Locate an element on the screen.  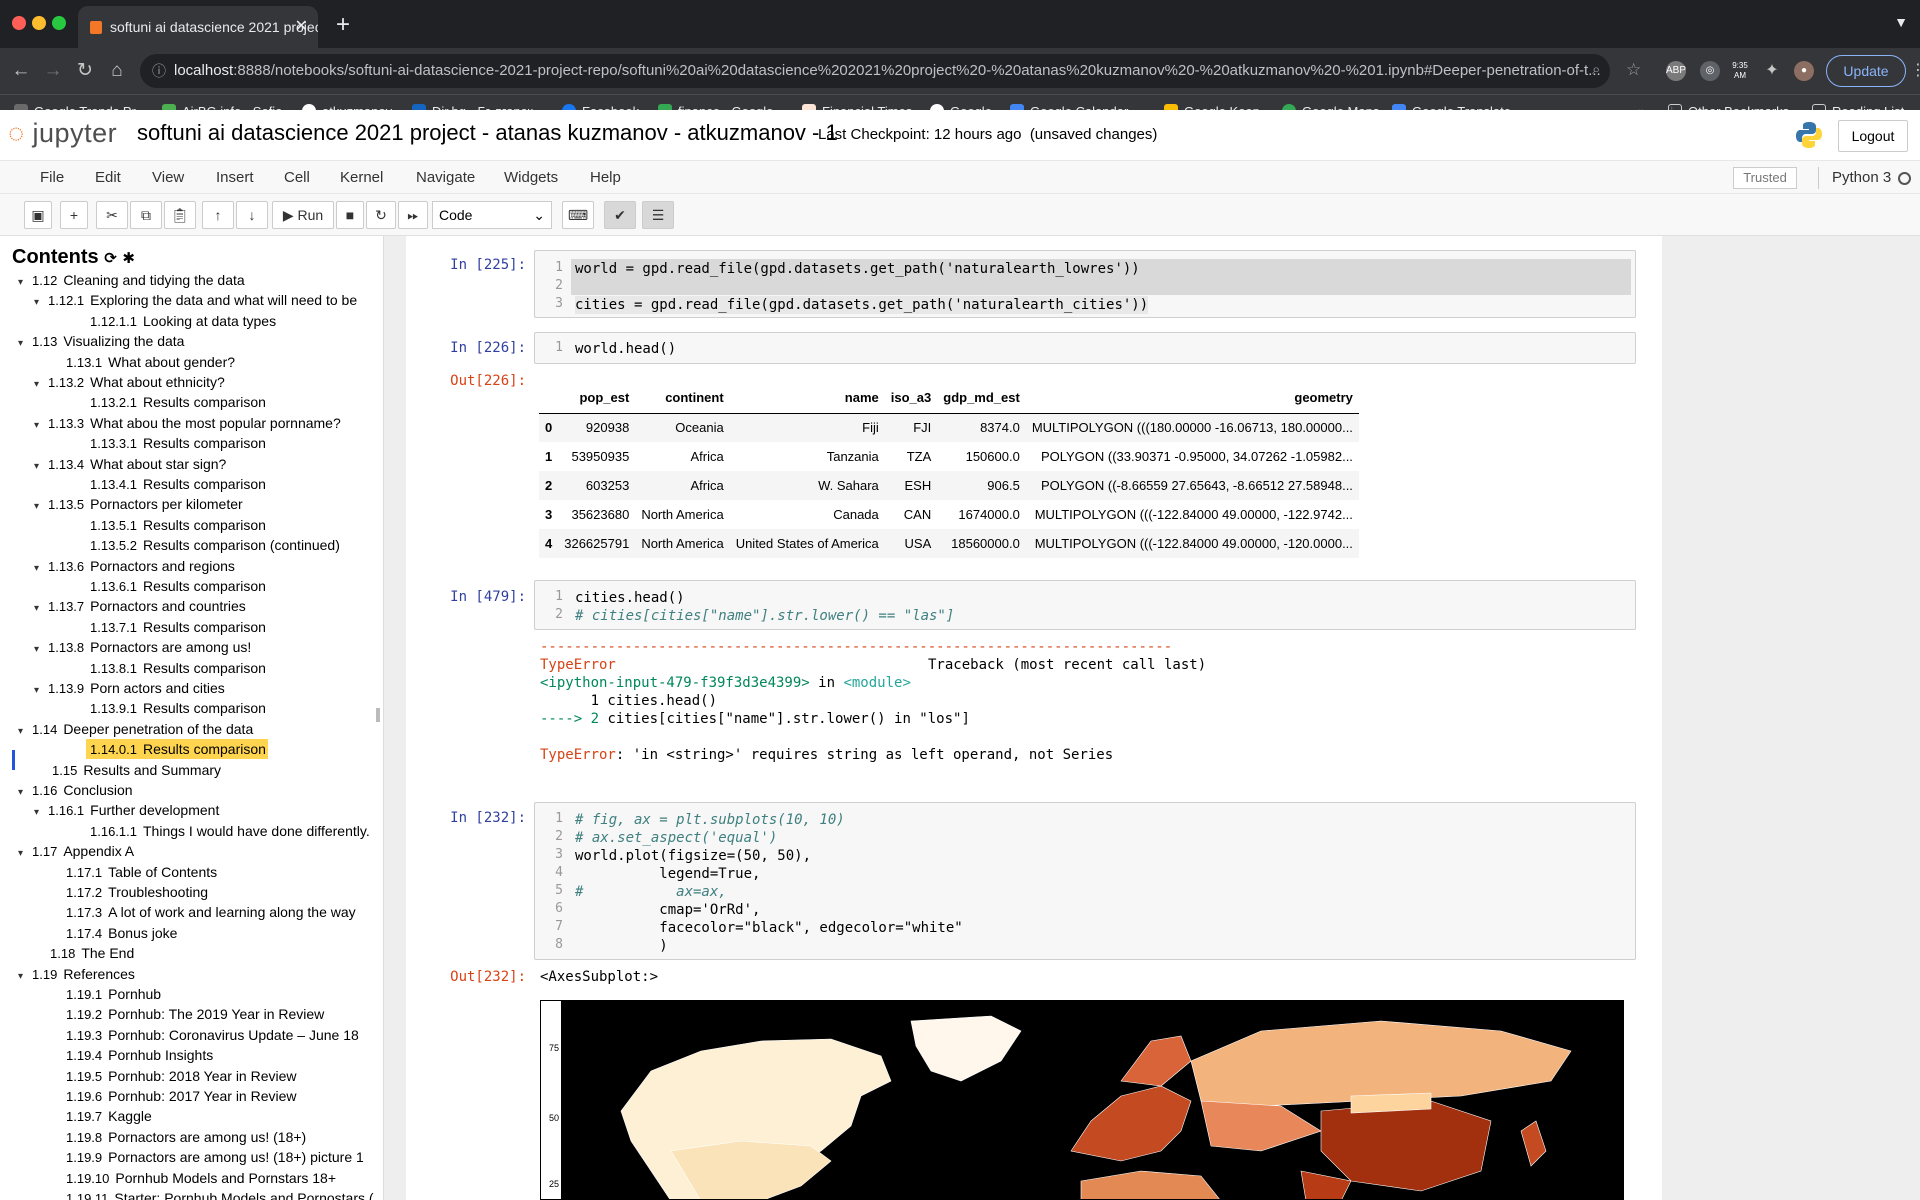
home-icon: ⌂ is located at coordinates (117, 71).